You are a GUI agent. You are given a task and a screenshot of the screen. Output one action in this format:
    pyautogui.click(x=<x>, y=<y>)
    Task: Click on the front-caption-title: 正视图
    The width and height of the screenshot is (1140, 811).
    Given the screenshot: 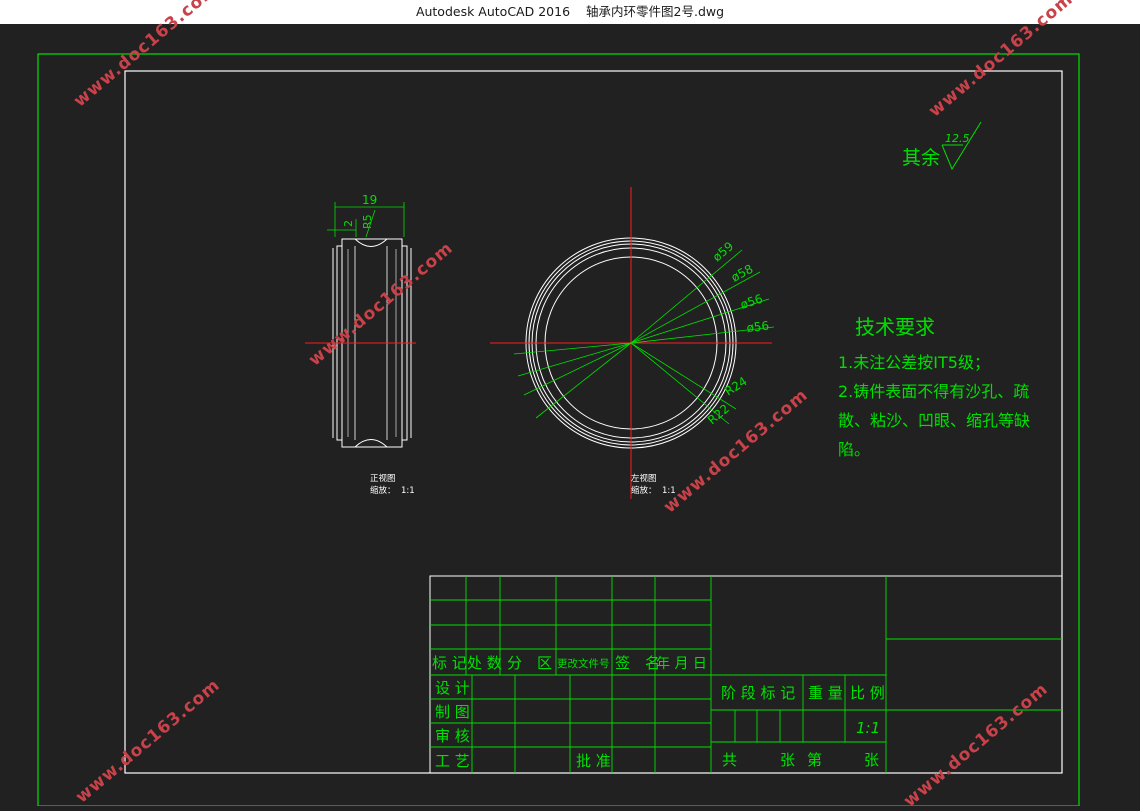 What is the action you would take?
    pyautogui.click(x=383, y=478)
    